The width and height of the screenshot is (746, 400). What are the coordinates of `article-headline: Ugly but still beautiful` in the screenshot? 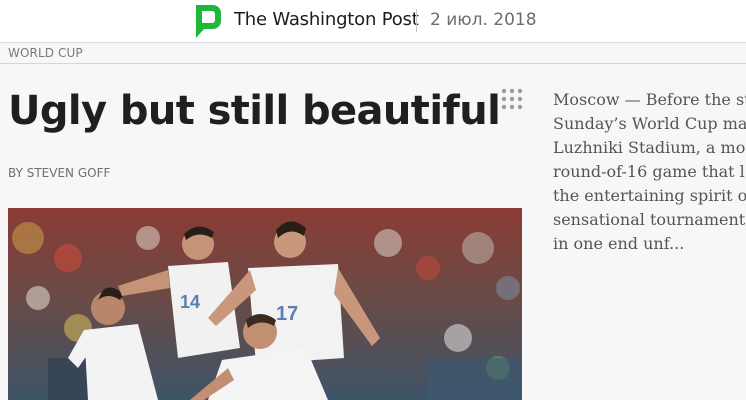 It's located at (254, 111).